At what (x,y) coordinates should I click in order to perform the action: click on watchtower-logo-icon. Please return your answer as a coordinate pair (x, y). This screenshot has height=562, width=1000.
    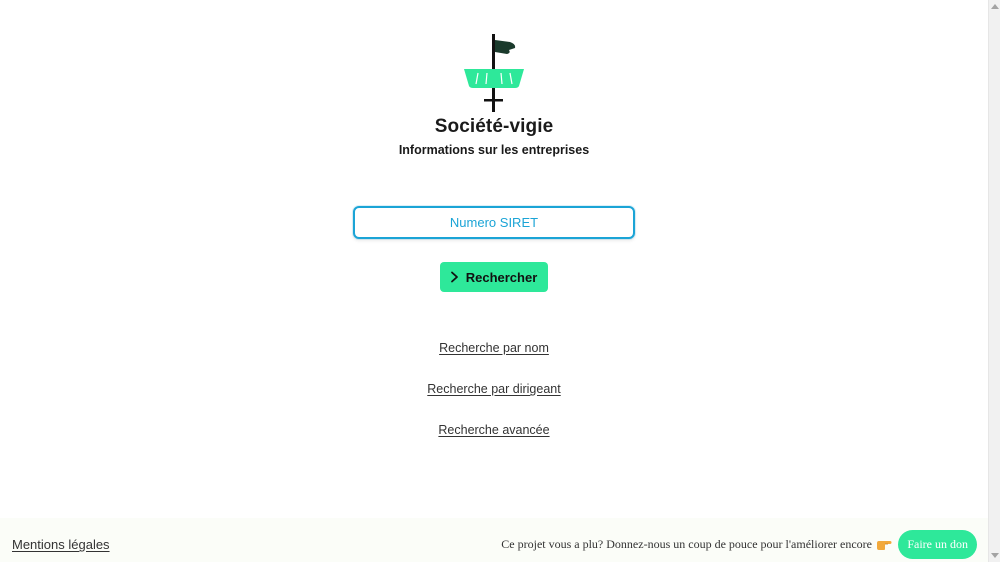
    Looking at the image, I should click on (494, 73).